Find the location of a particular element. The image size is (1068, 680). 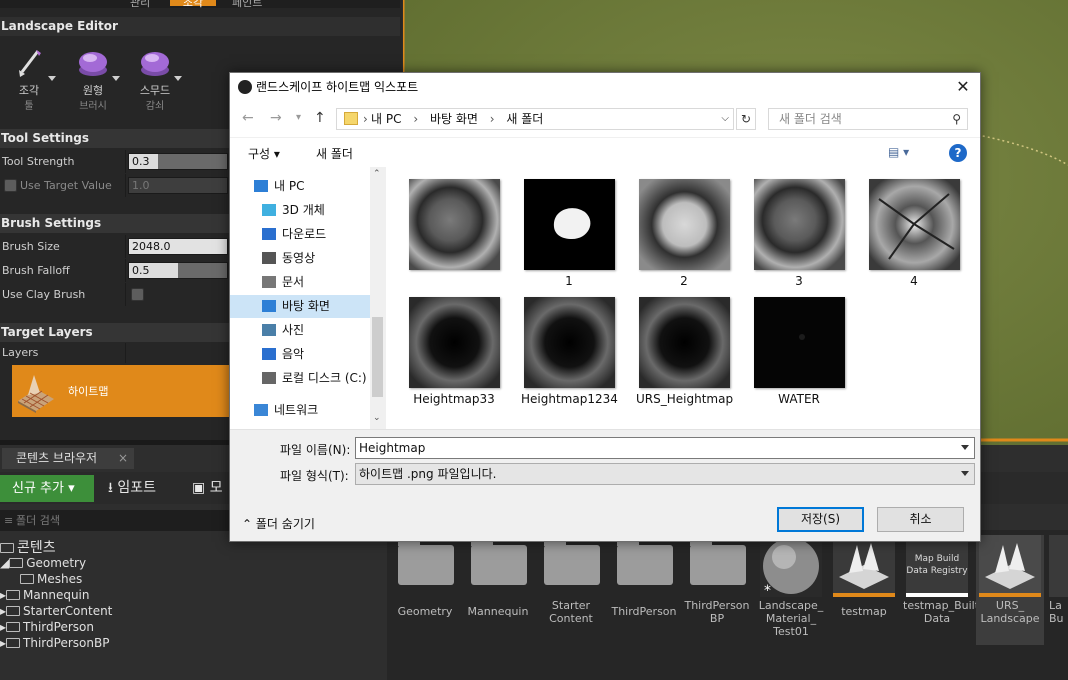

chevron-down-icon: ⌵ is located at coordinates (725, 119).